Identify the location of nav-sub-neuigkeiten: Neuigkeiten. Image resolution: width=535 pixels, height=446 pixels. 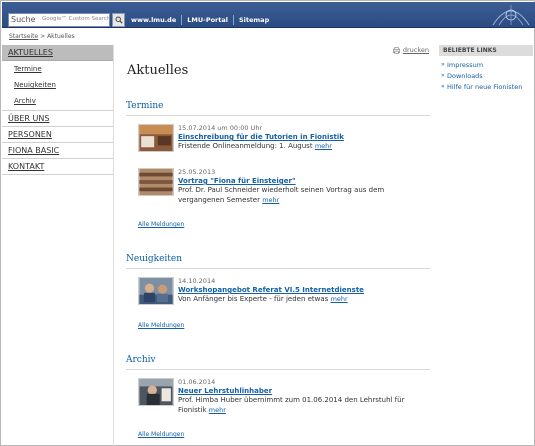
(57, 85).